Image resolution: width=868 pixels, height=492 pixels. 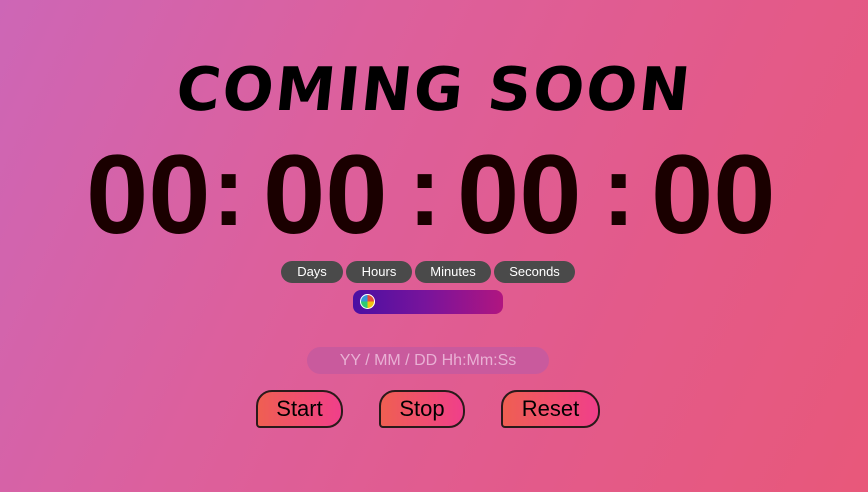 I want to click on date-time-input, so click(x=428, y=360).